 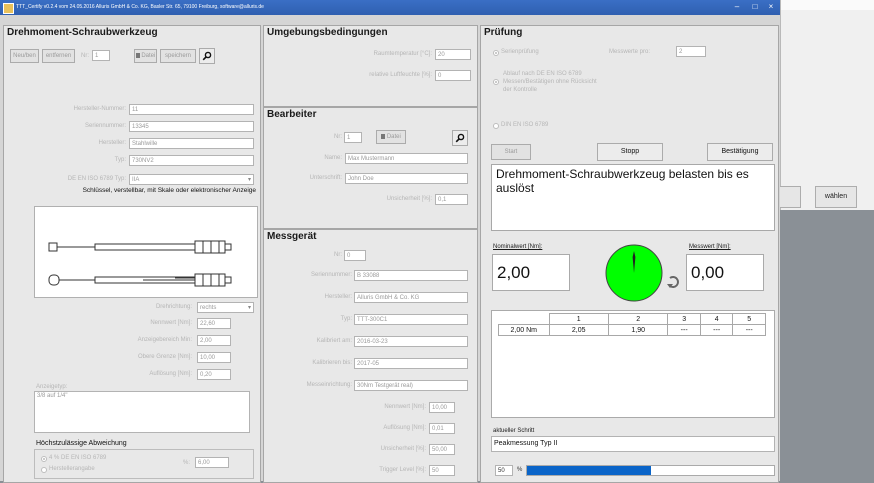 What do you see at coordinates (725, 272) in the screenshot?
I see `measured-display: 0,00` at bounding box center [725, 272].